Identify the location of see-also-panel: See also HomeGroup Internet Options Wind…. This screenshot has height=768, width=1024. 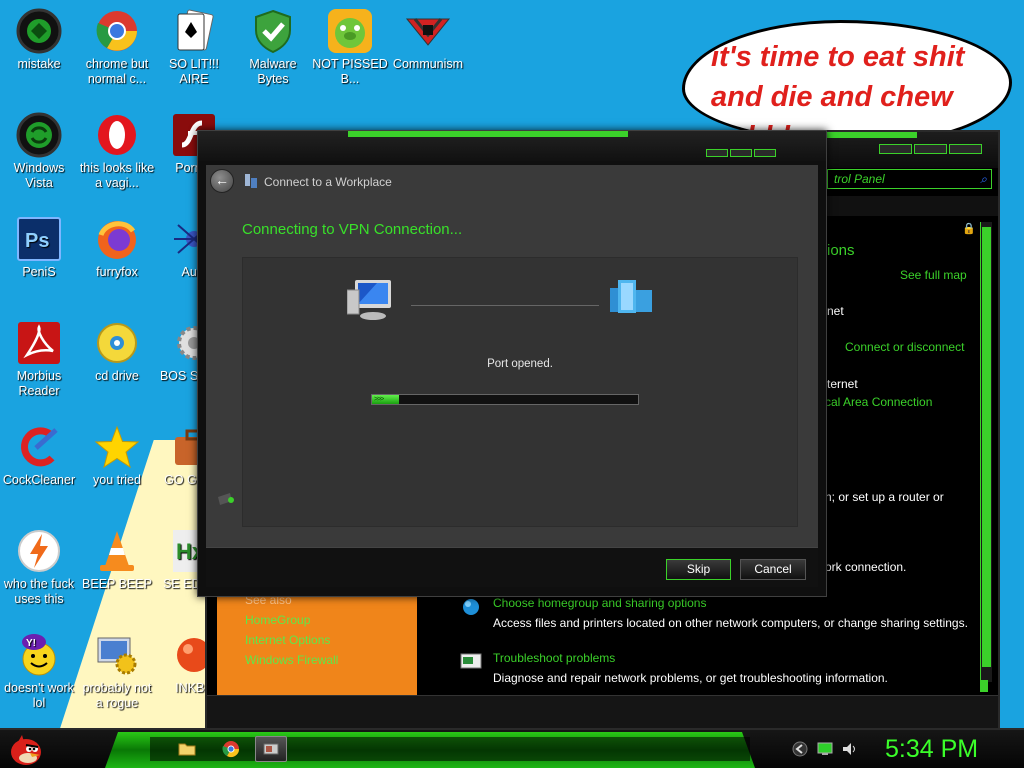
(317, 645).